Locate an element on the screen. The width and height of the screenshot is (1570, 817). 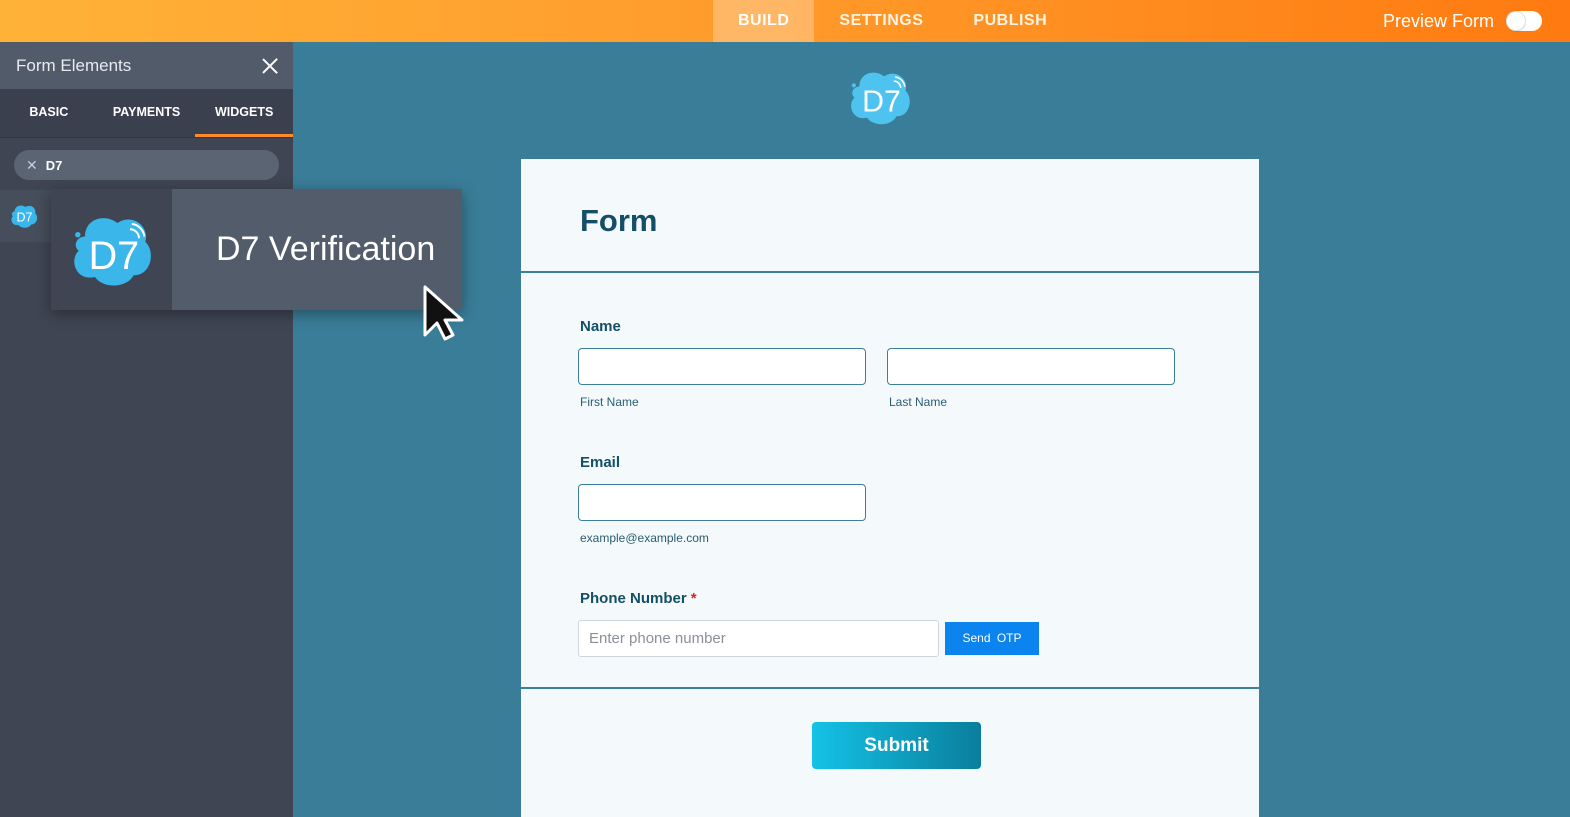
last-name-input is located at coordinates (1031, 366).